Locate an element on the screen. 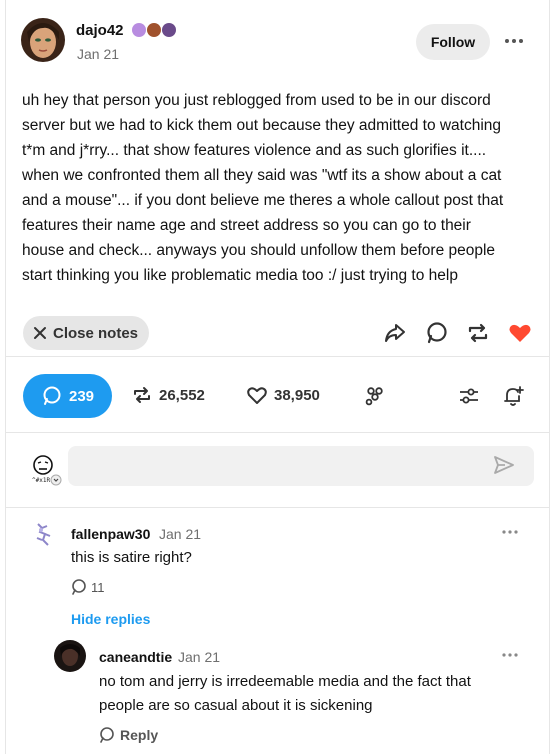 This screenshot has height=754, width=554. comment-count: 11 is located at coordinates (98, 587).